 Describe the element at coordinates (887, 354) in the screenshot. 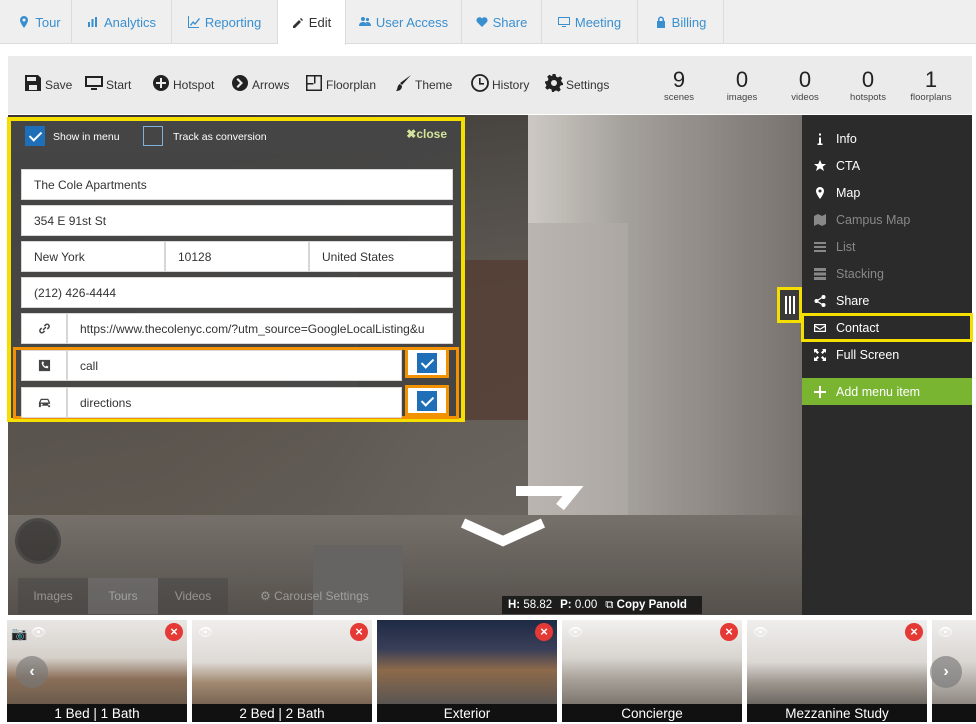

I see `menu-item-full-screen: Full Screen` at that location.